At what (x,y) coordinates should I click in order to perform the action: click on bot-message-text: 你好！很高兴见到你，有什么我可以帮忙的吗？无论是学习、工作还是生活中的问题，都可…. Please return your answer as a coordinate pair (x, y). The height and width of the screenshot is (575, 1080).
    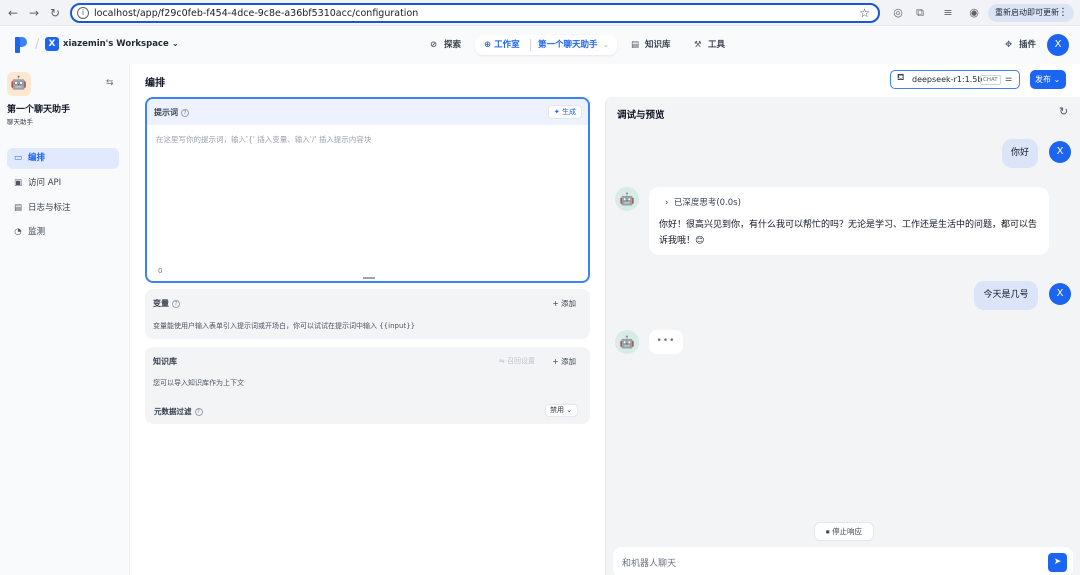
    Looking at the image, I should click on (848, 233).